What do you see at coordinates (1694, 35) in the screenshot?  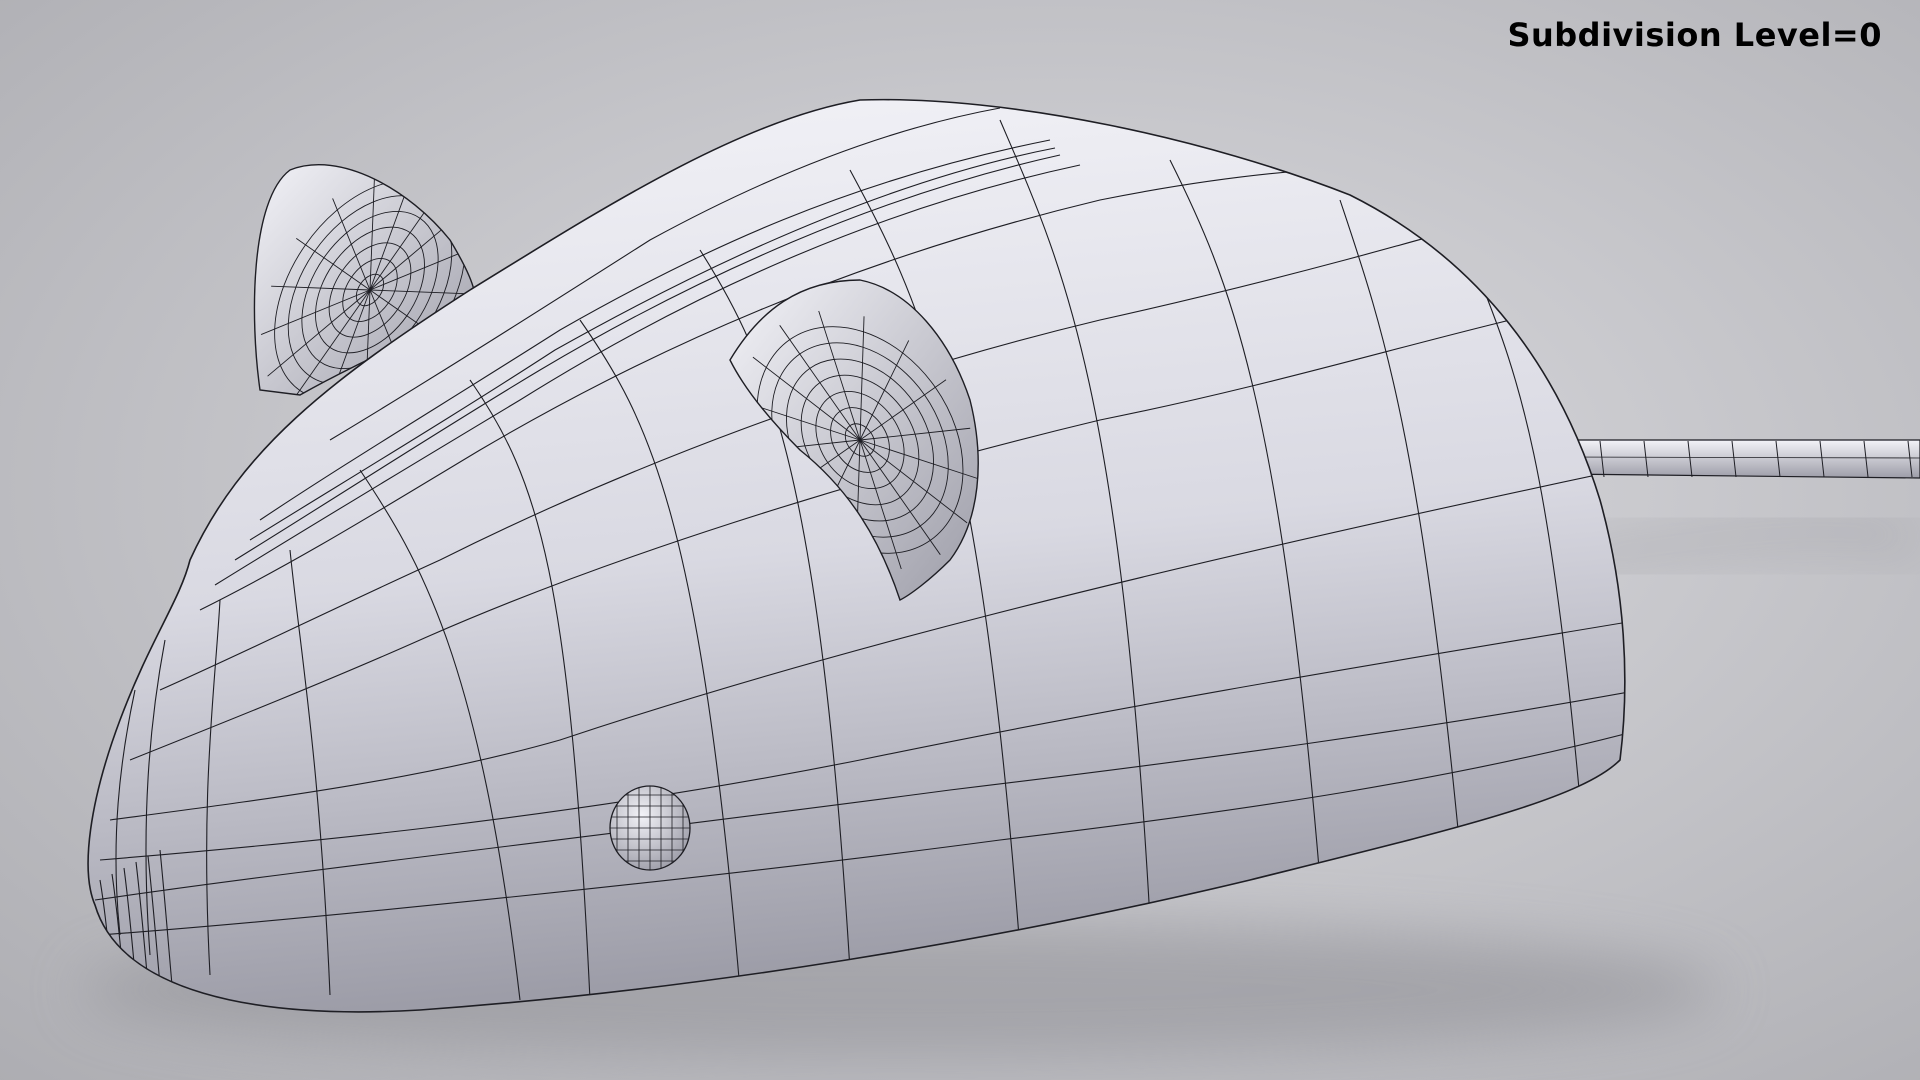 I see `subdivision-level-label: Subdivision Level=0` at bounding box center [1694, 35].